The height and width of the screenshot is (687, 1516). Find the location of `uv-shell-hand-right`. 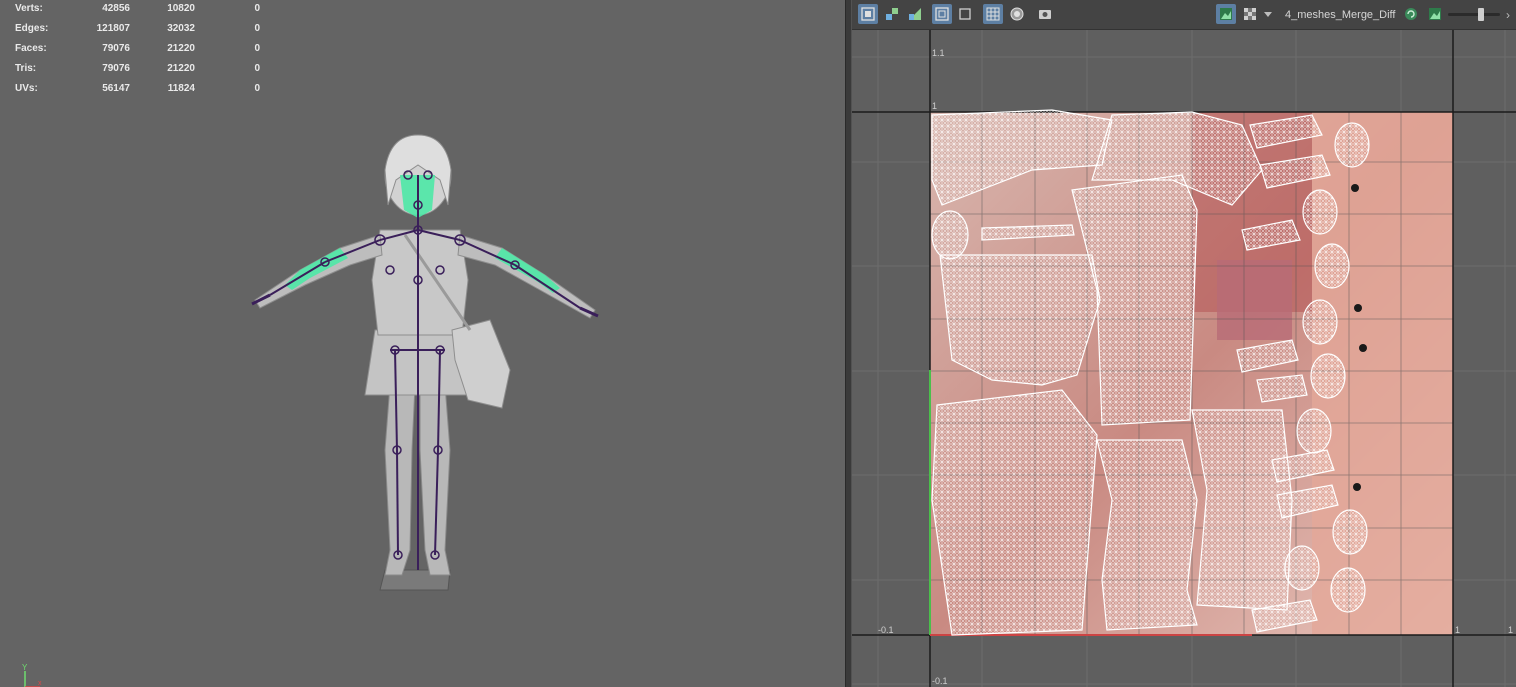

uv-shell-hand-right is located at coordinates (1242, 510).